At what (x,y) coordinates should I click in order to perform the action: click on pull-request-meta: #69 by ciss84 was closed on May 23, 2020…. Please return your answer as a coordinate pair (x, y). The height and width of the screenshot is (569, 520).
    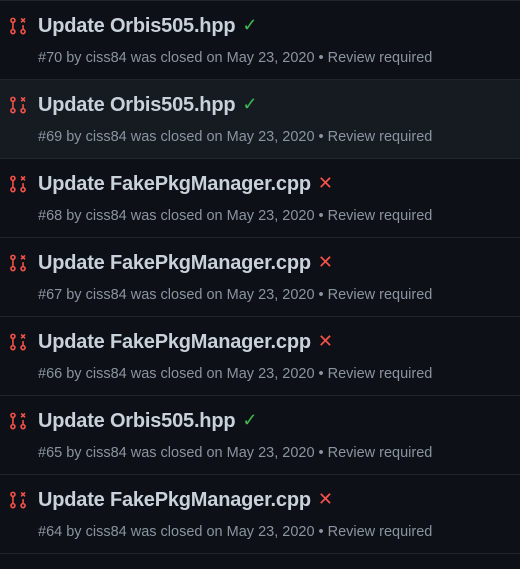
    Looking at the image, I should click on (235, 137).